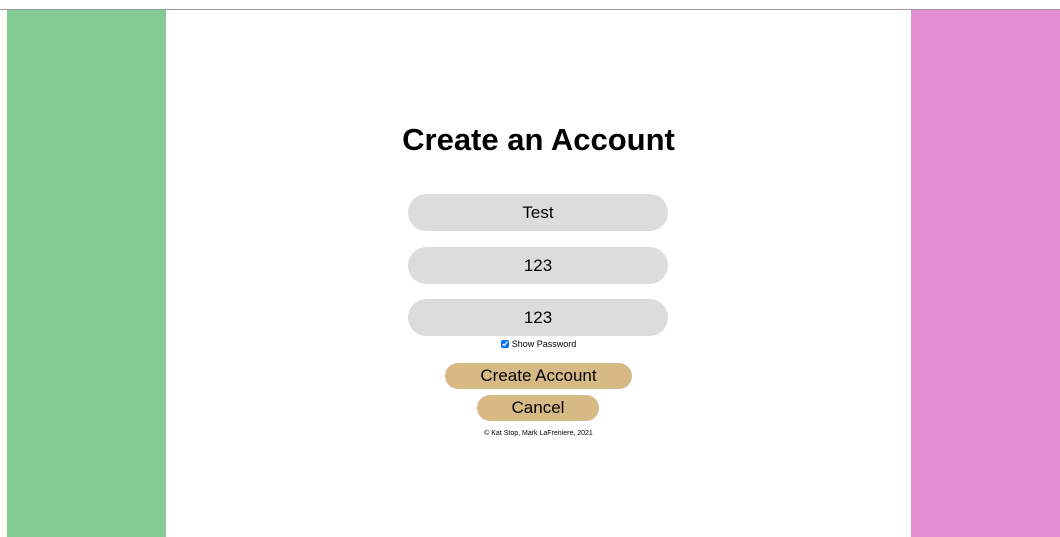 The height and width of the screenshot is (537, 1060). I want to click on copyright-footer: © Kat Stop, Mark LaFreniere, 2021, so click(538, 433).